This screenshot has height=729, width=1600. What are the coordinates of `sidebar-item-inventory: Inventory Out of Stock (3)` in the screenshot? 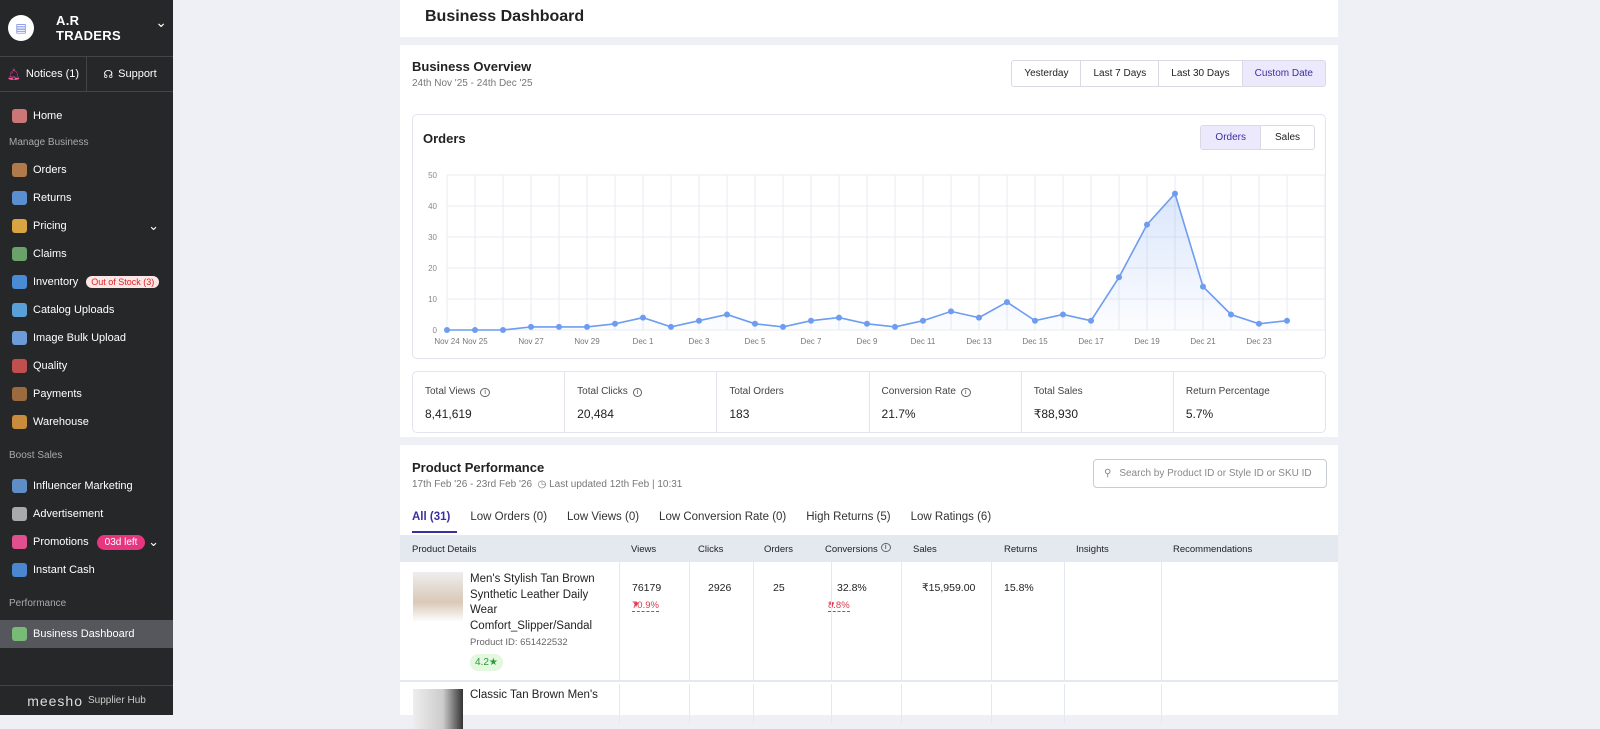 It's located at (86, 282).